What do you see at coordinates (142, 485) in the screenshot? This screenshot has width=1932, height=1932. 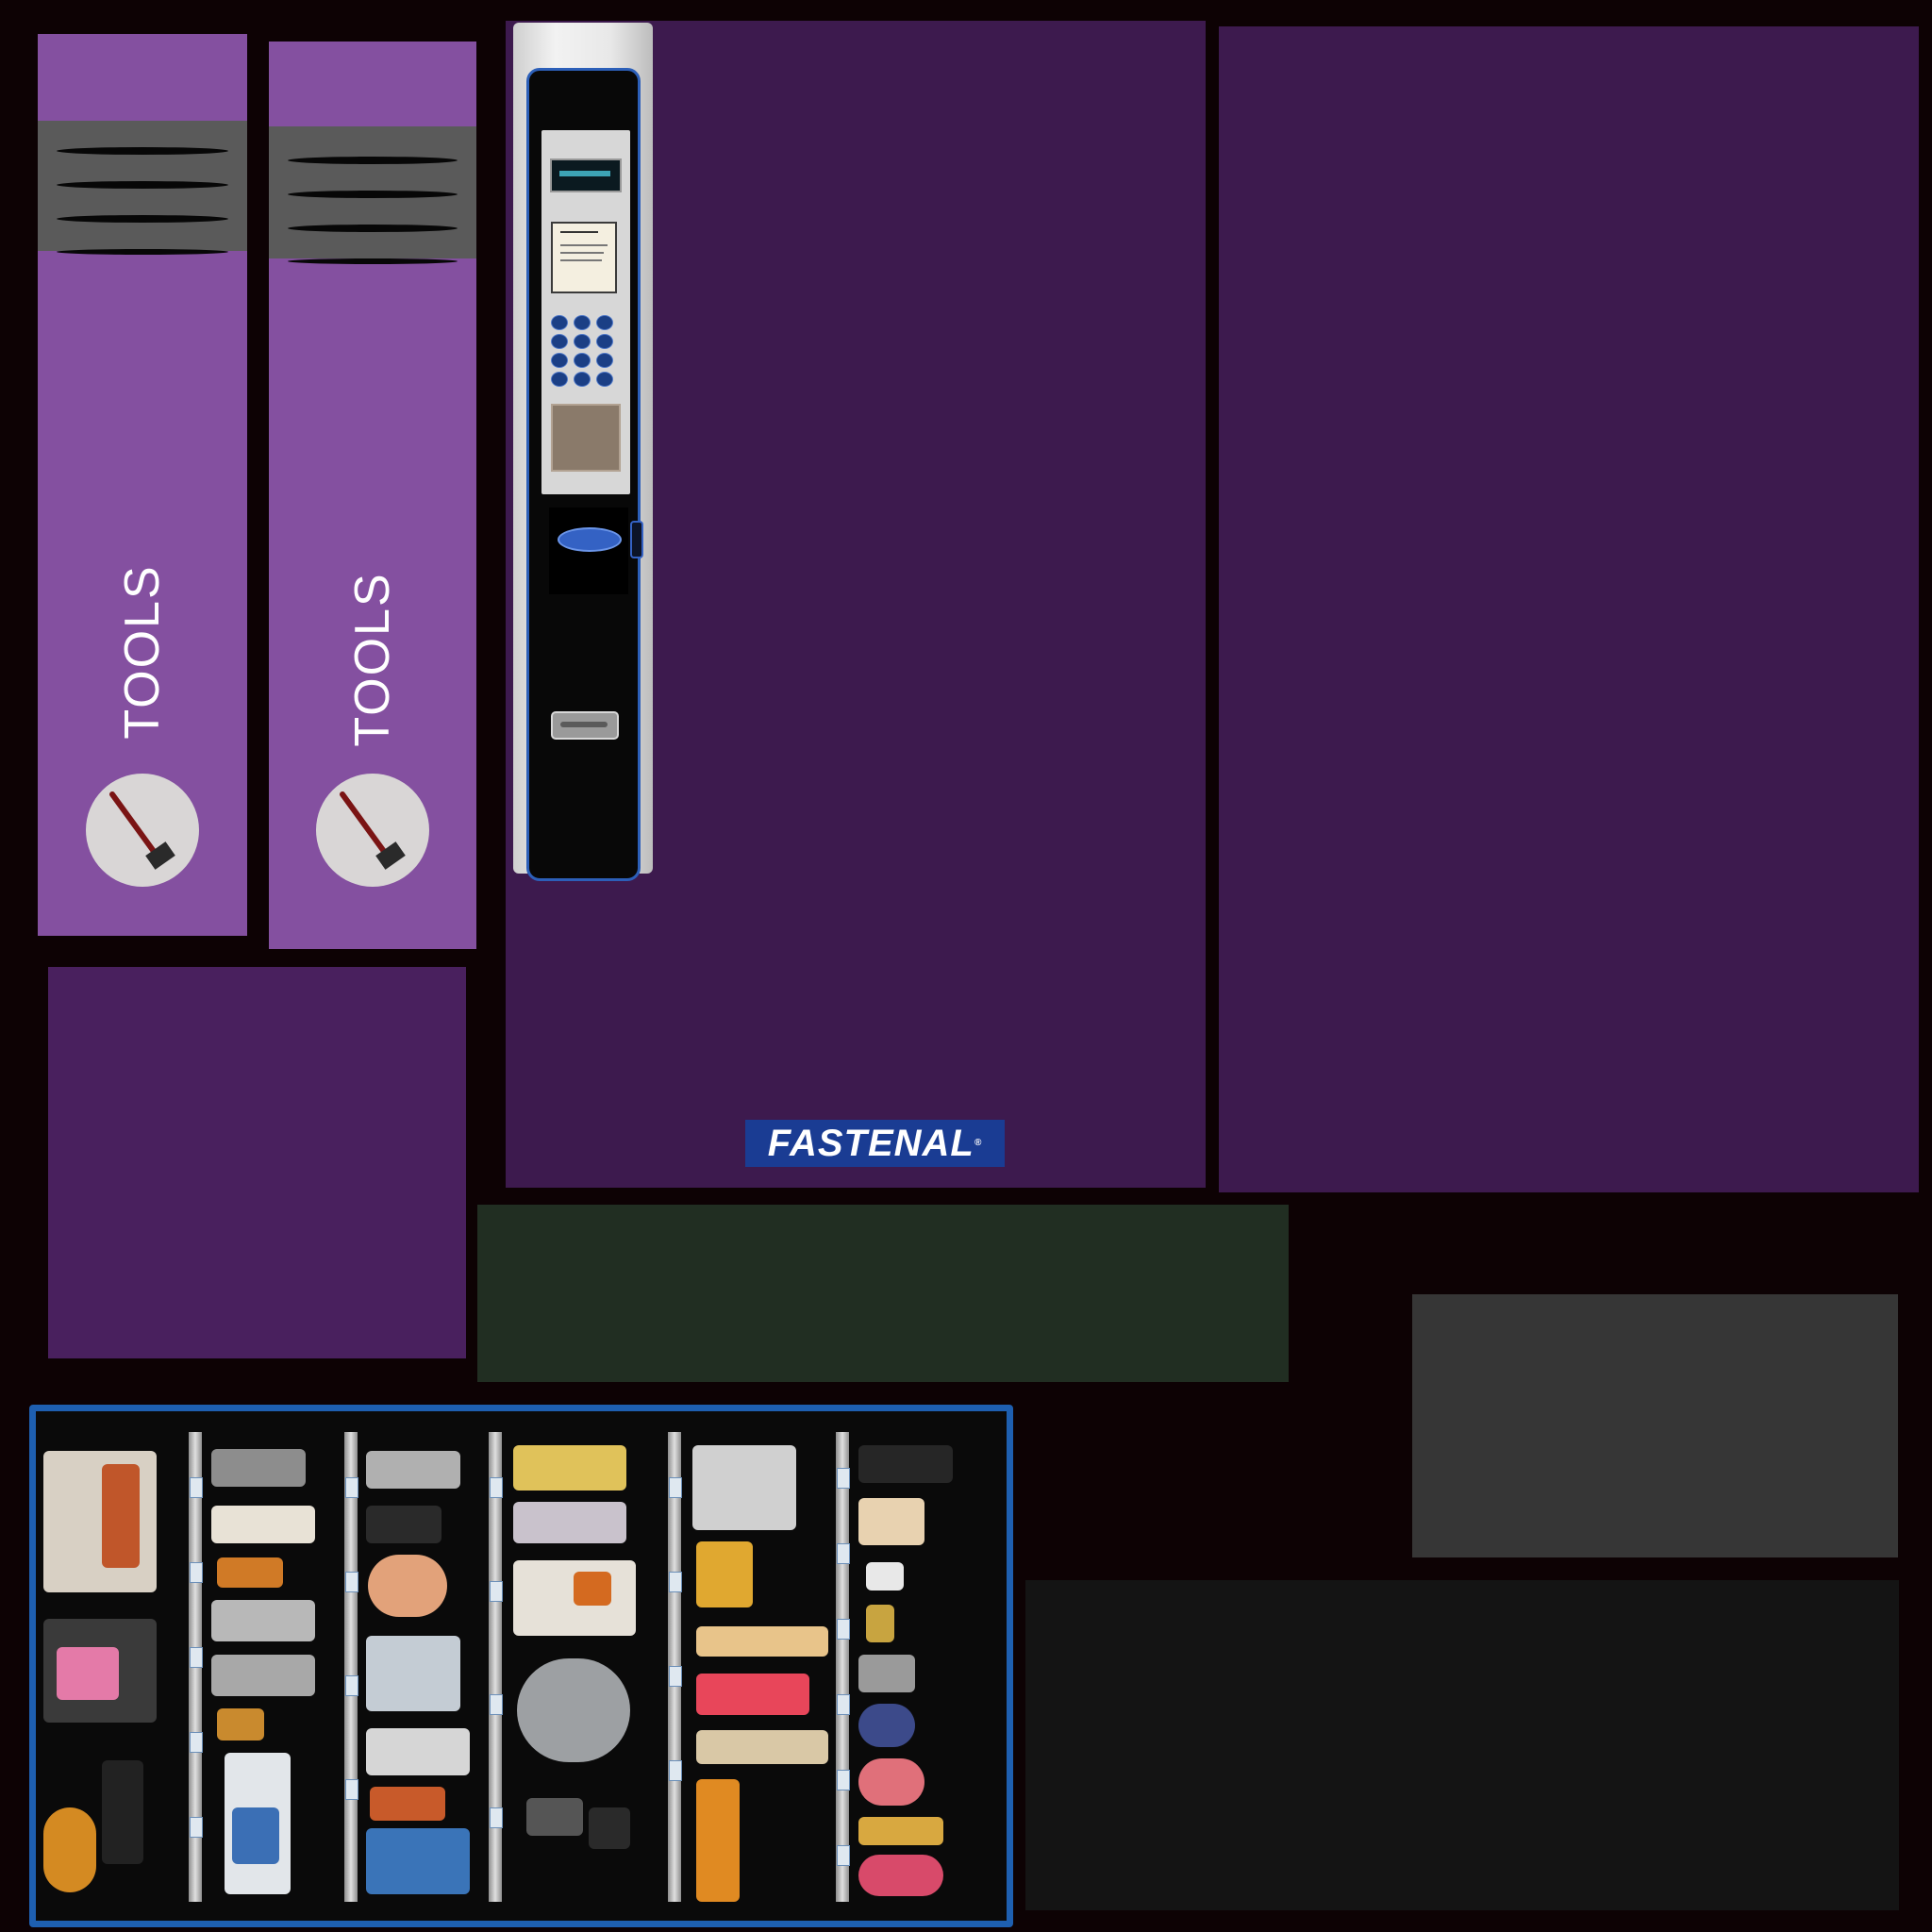 I see `tools-panel-left: TOOLS` at bounding box center [142, 485].